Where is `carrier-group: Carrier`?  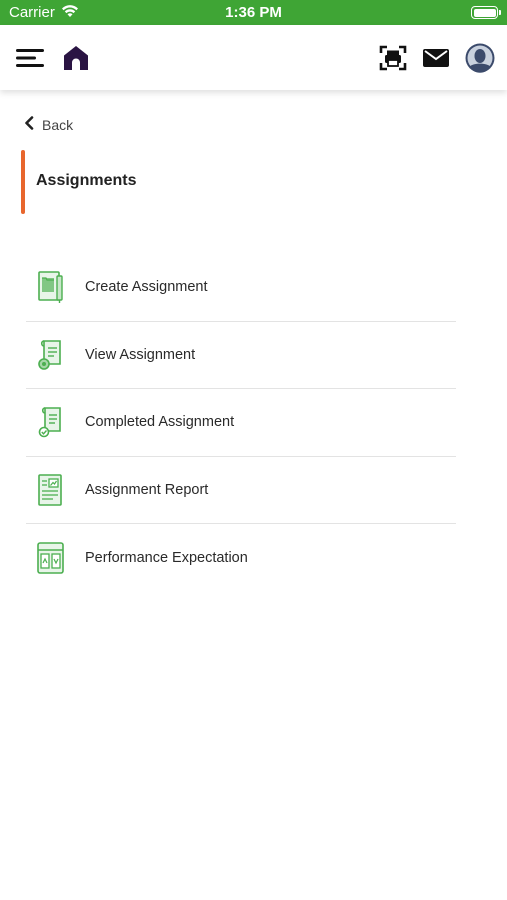 carrier-group: Carrier is located at coordinates (44, 13).